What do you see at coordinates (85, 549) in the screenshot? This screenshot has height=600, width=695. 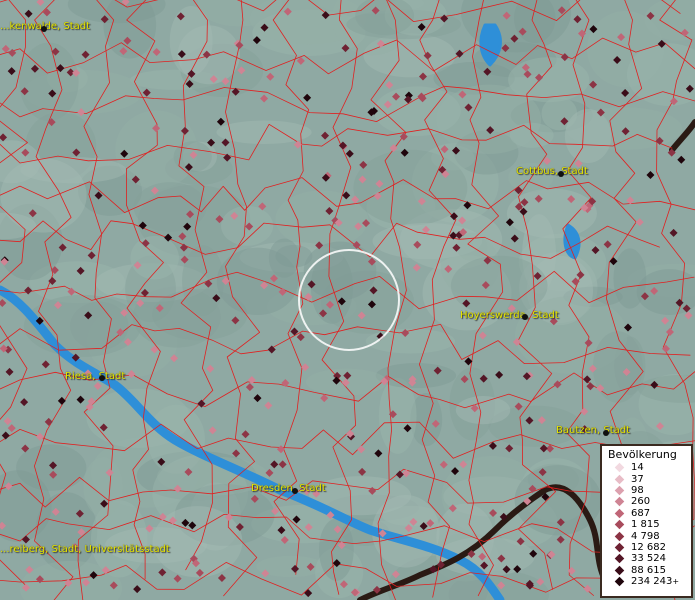 I see `city-label-freiberg: ...reiberg, Stadt, Universitätsstadt` at bounding box center [85, 549].